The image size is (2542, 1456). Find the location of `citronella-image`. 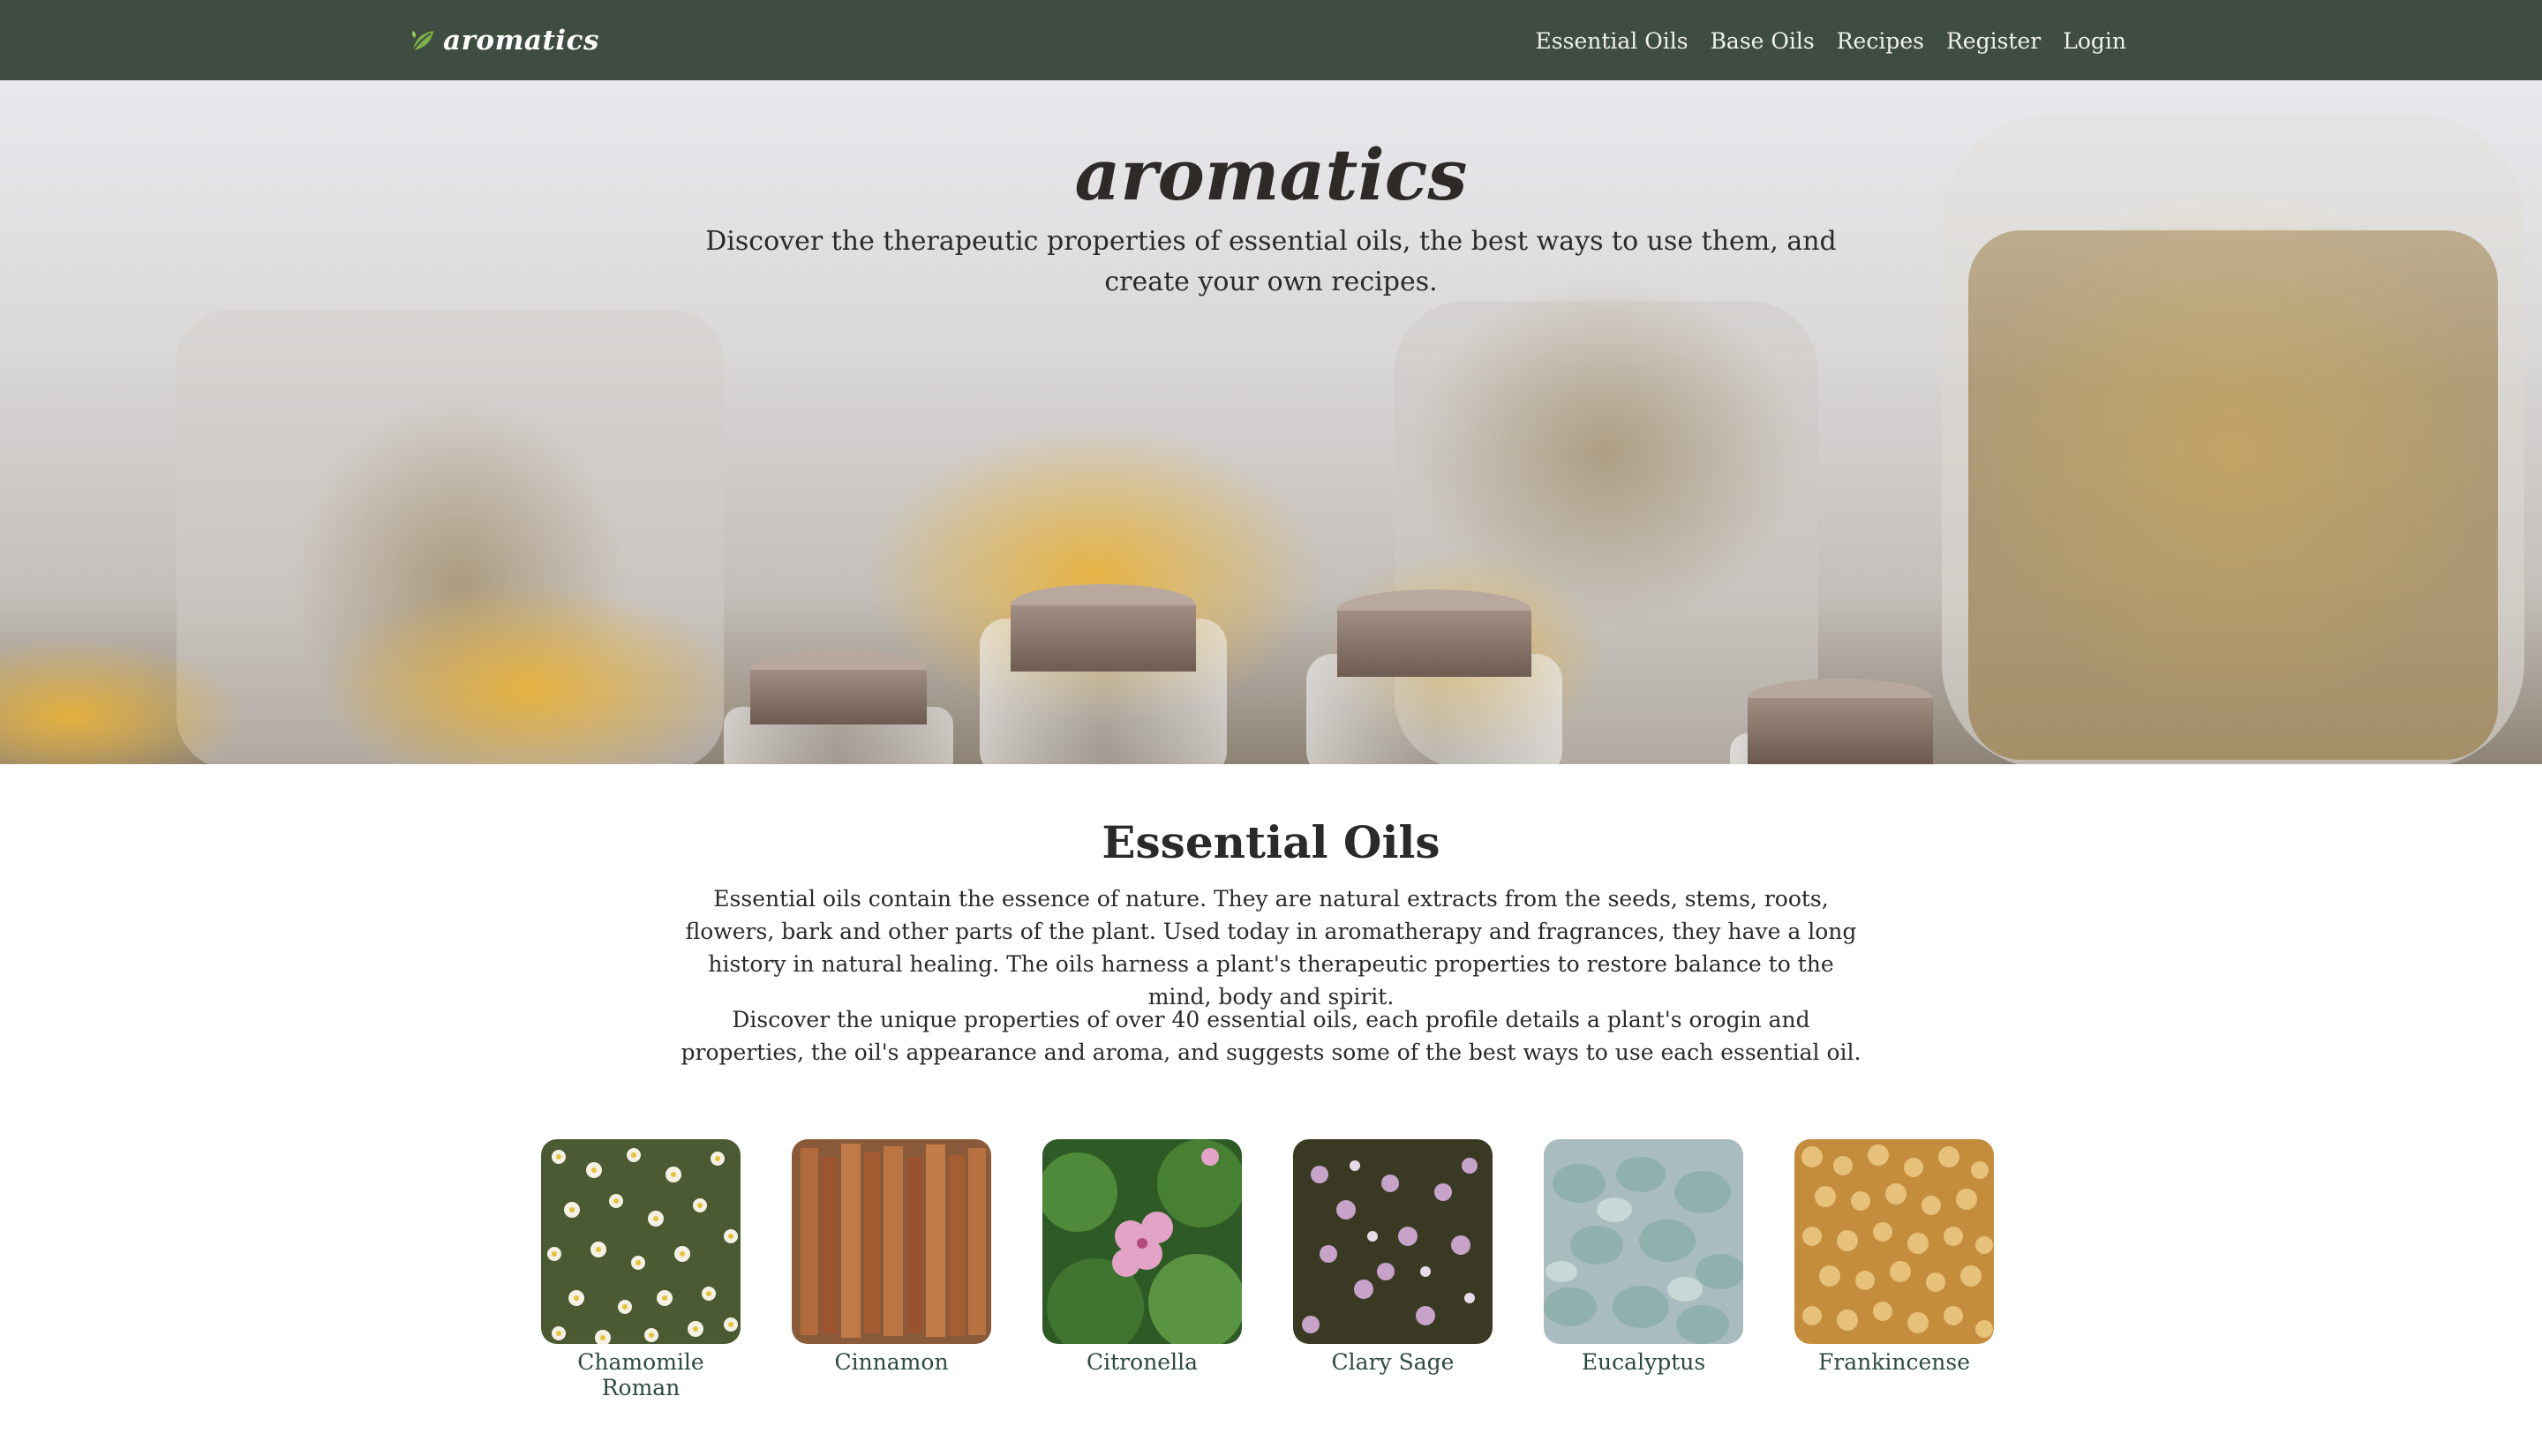

citronella-image is located at coordinates (1142, 1241).